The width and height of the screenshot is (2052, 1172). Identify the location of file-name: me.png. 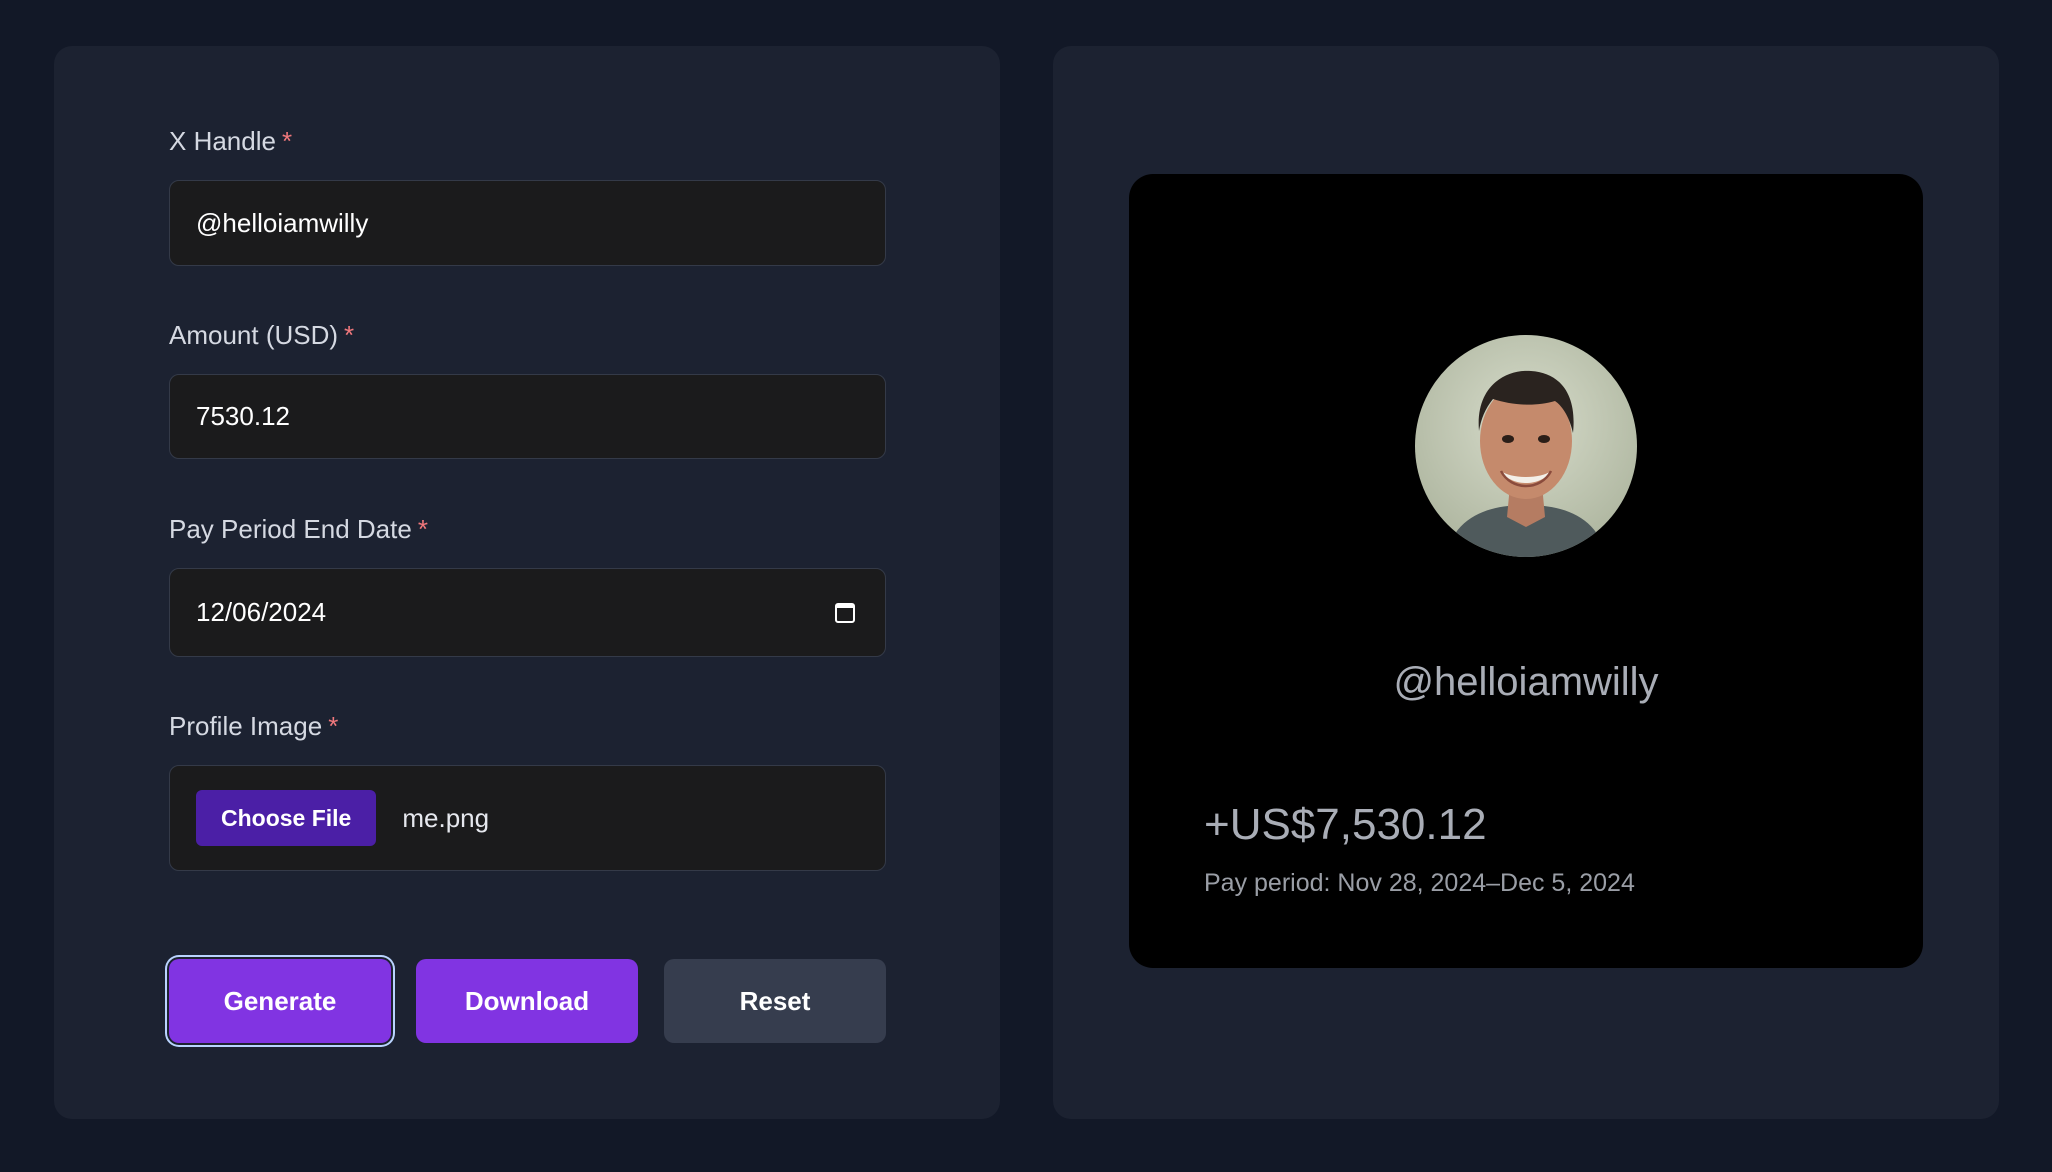
(446, 817).